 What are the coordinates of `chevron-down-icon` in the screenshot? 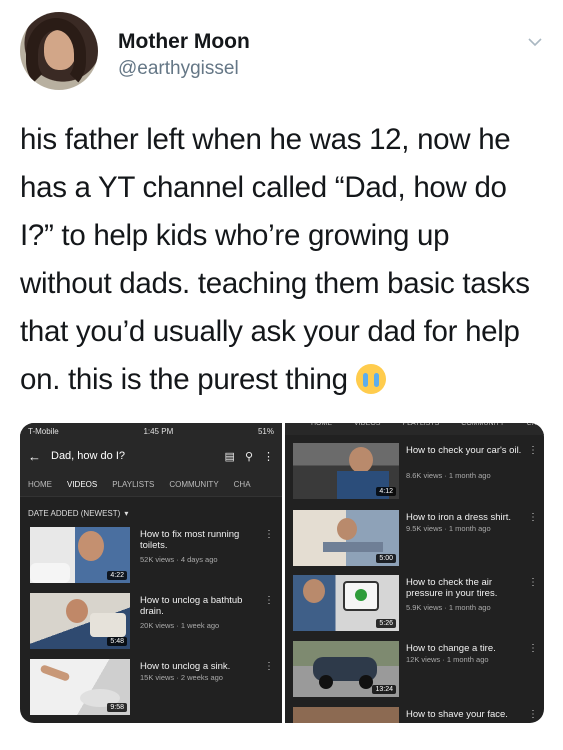 It's located at (535, 42).